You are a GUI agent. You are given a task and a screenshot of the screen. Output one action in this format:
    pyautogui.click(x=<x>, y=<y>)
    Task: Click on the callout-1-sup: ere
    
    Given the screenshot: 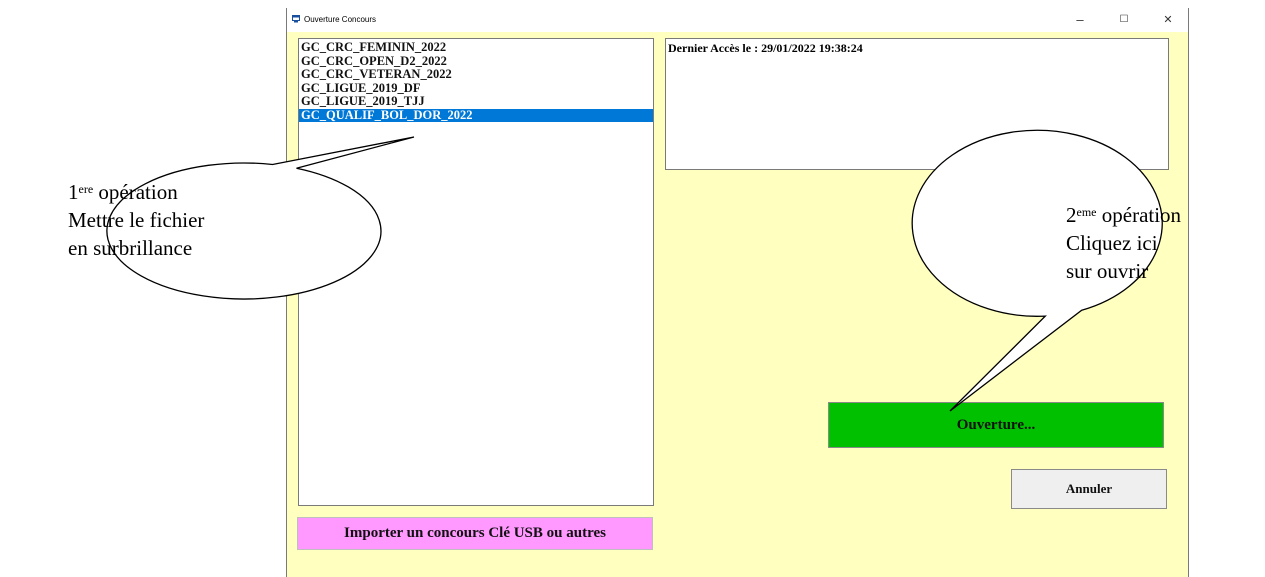 What is the action you would take?
    pyautogui.click(x=86, y=189)
    